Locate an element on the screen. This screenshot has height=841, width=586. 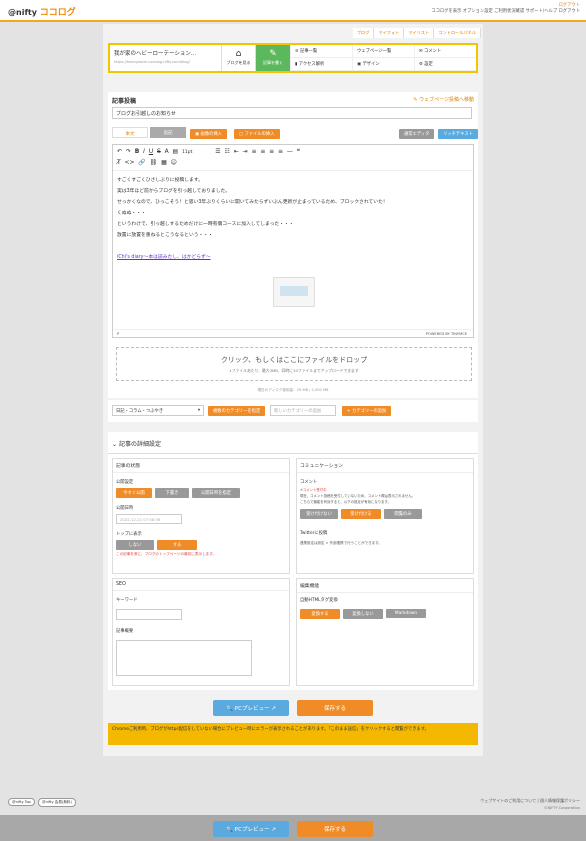
tab-control-panel: コントロールパネル is located at coordinates (457, 33).